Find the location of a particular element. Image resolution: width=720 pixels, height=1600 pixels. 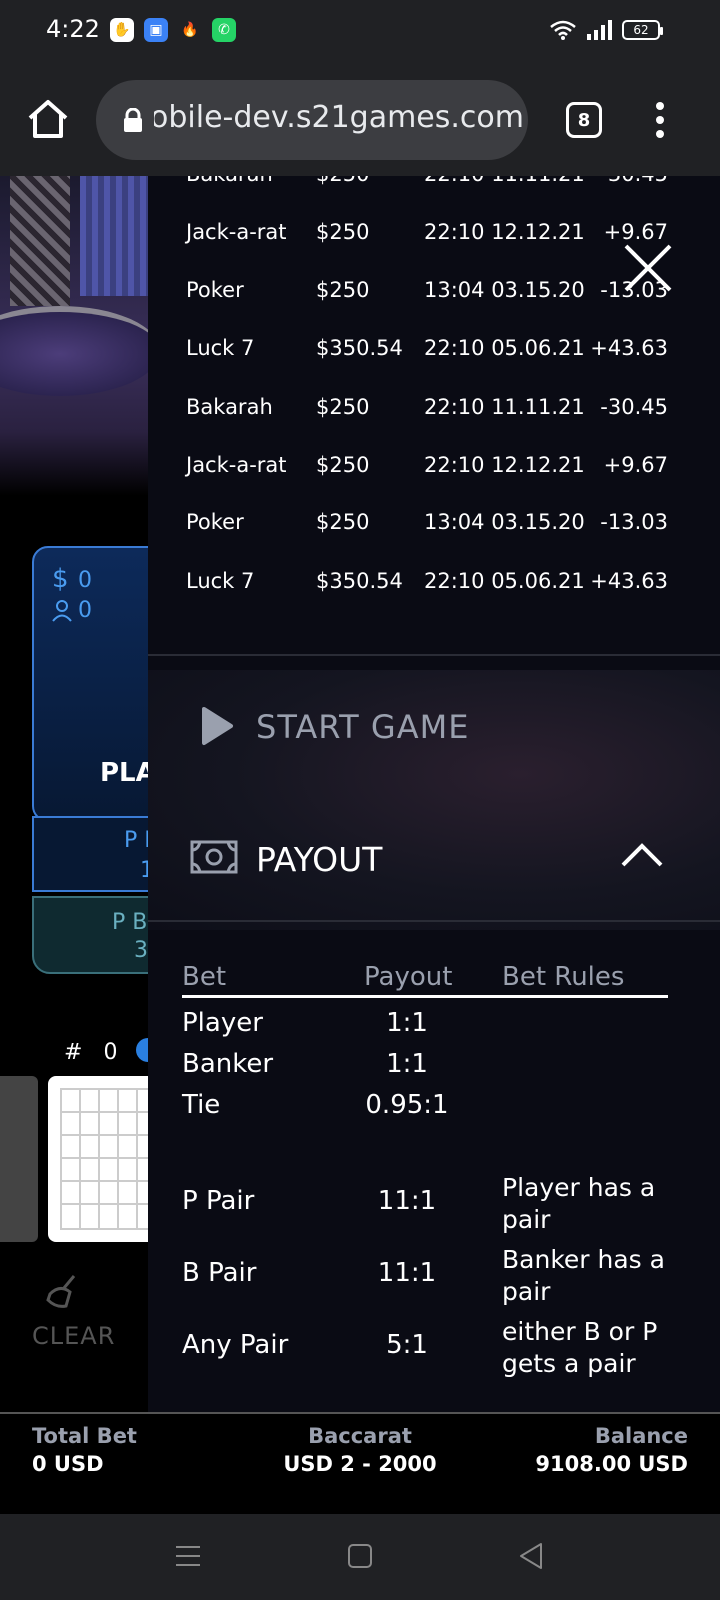

road-map-left is located at coordinates (19, 1159).